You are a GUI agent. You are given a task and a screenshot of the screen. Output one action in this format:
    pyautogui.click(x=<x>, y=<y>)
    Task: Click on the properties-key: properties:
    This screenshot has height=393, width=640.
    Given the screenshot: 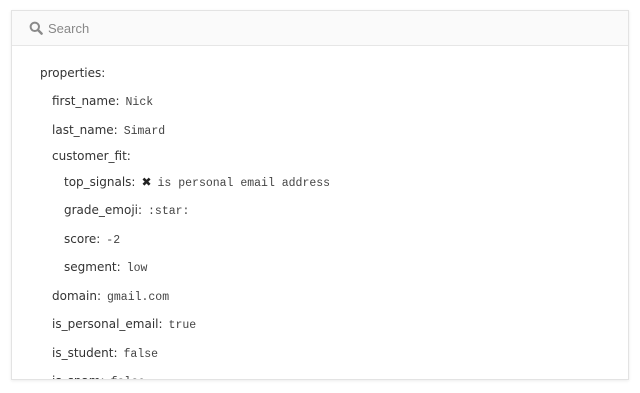 What is the action you would take?
    pyautogui.click(x=73, y=73)
    